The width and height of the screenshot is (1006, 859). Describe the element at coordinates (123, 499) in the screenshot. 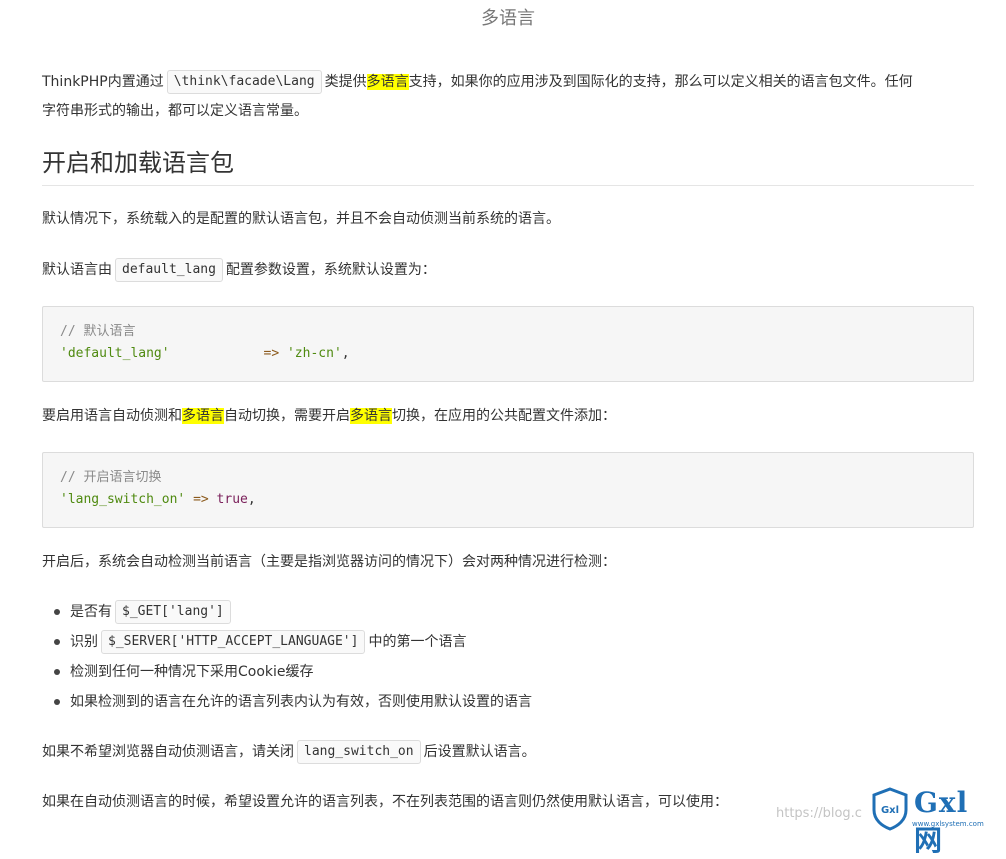

I see `code-key: 'lang_switch_on'` at that location.